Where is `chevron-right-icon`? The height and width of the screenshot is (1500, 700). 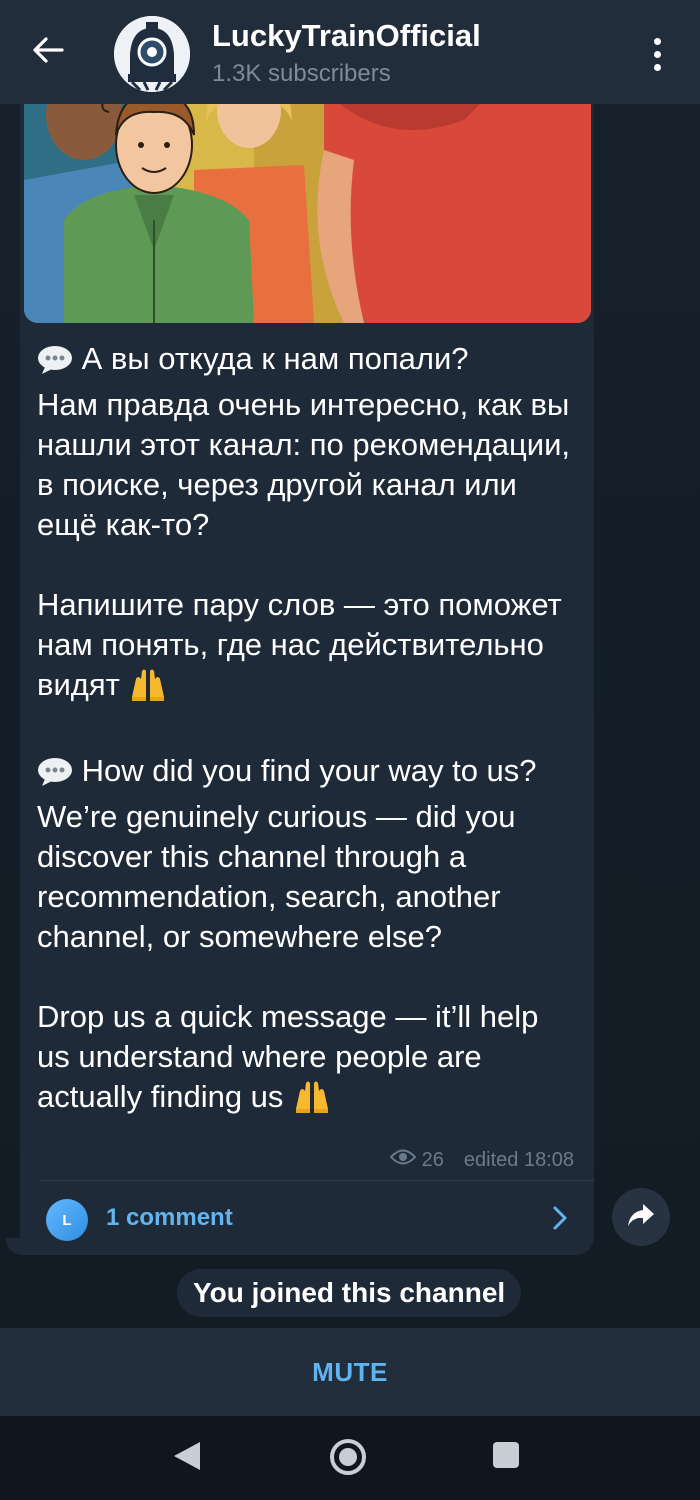
chevron-right-icon is located at coordinates (560, 1220).